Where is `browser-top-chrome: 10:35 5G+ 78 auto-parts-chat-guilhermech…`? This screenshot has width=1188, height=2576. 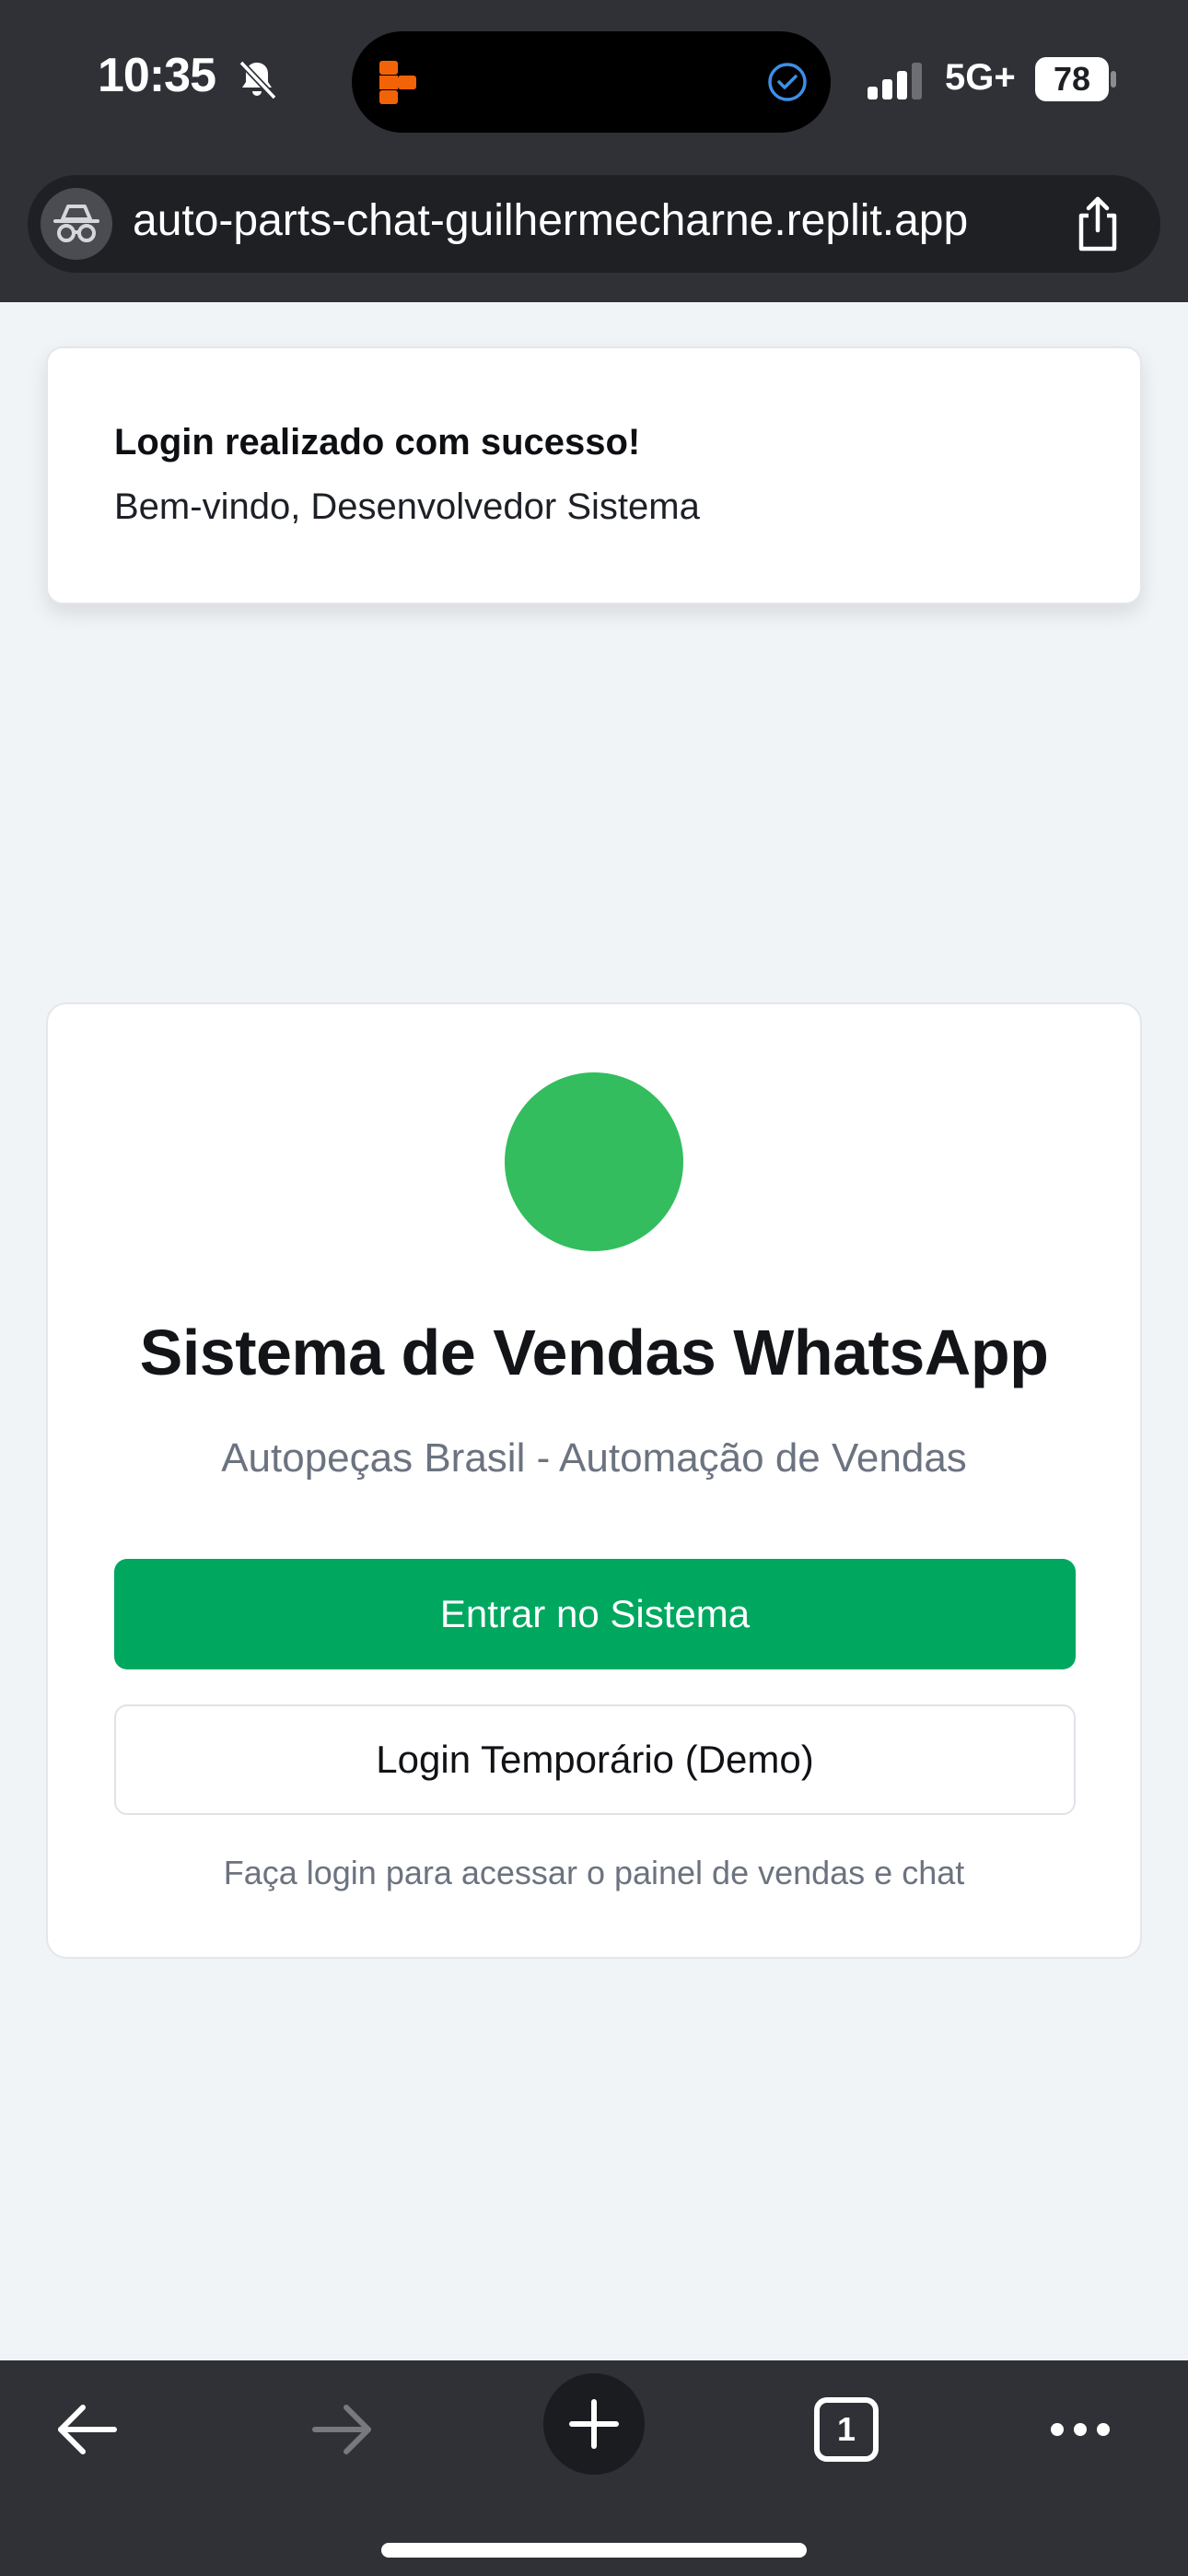
browser-top-chrome: 10:35 5G+ 78 auto-parts-chat-guilhermech… is located at coordinates (594, 151).